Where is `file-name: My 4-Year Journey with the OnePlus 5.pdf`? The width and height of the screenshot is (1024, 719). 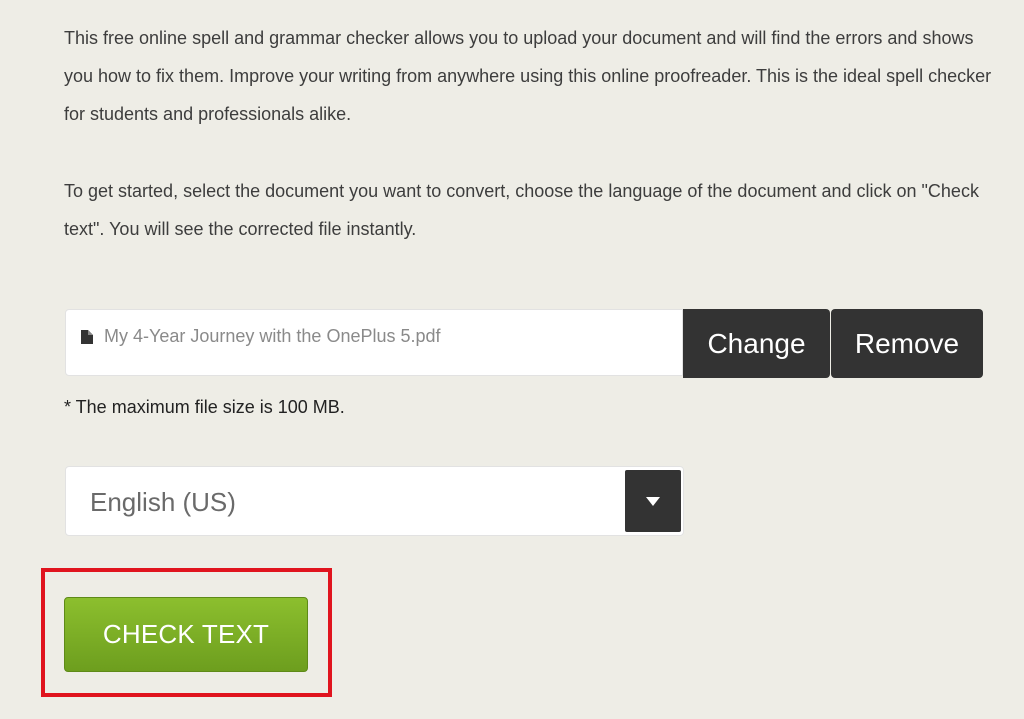
file-name: My 4-Year Journey with the OnePlus 5.pdf is located at coordinates (272, 336).